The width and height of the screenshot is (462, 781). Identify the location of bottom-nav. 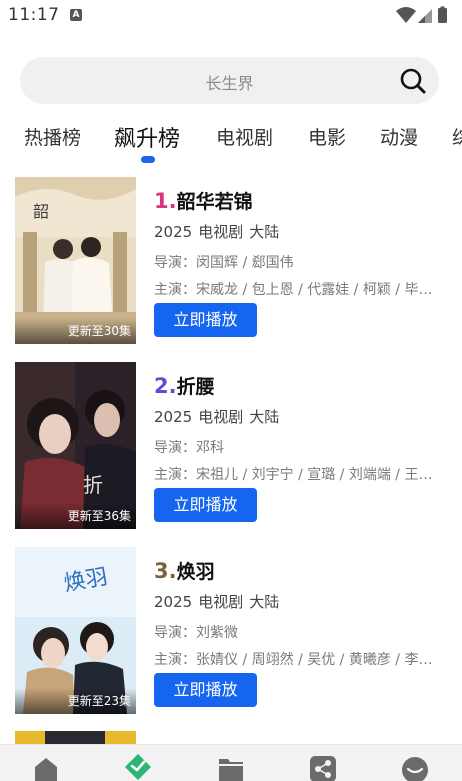
(231, 762).